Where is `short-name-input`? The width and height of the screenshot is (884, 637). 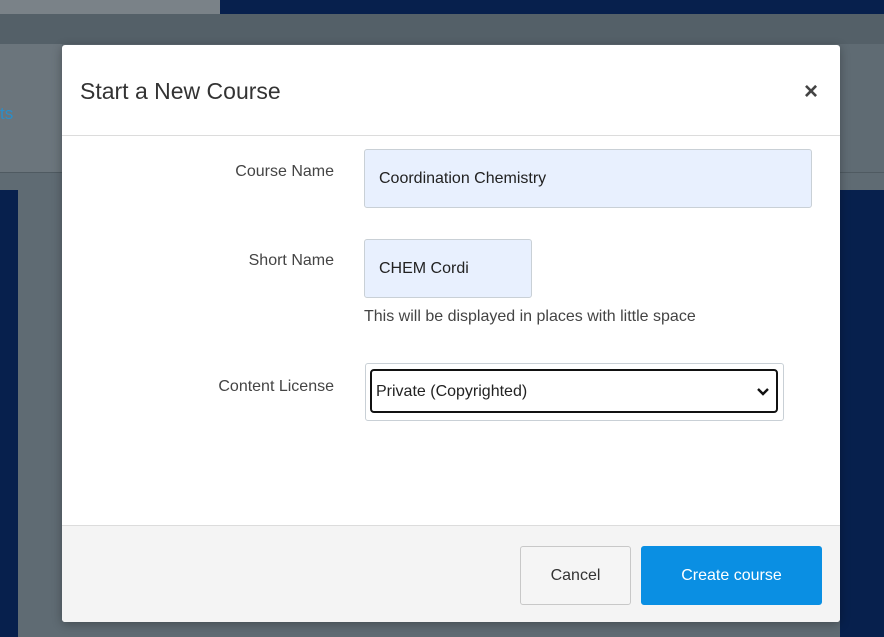
short-name-input is located at coordinates (448, 268).